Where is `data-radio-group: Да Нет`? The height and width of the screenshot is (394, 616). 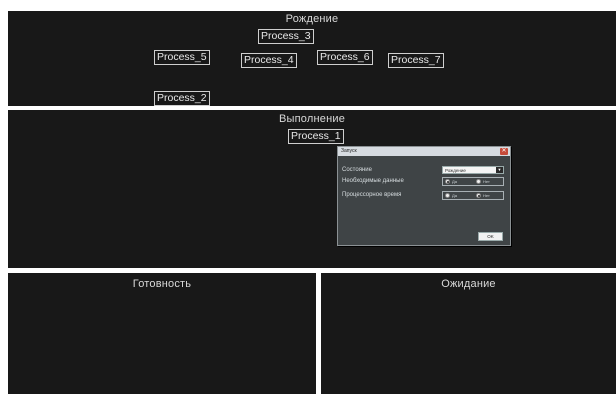 data-radio-group: Да Нет is located at coordinates (473, 181).